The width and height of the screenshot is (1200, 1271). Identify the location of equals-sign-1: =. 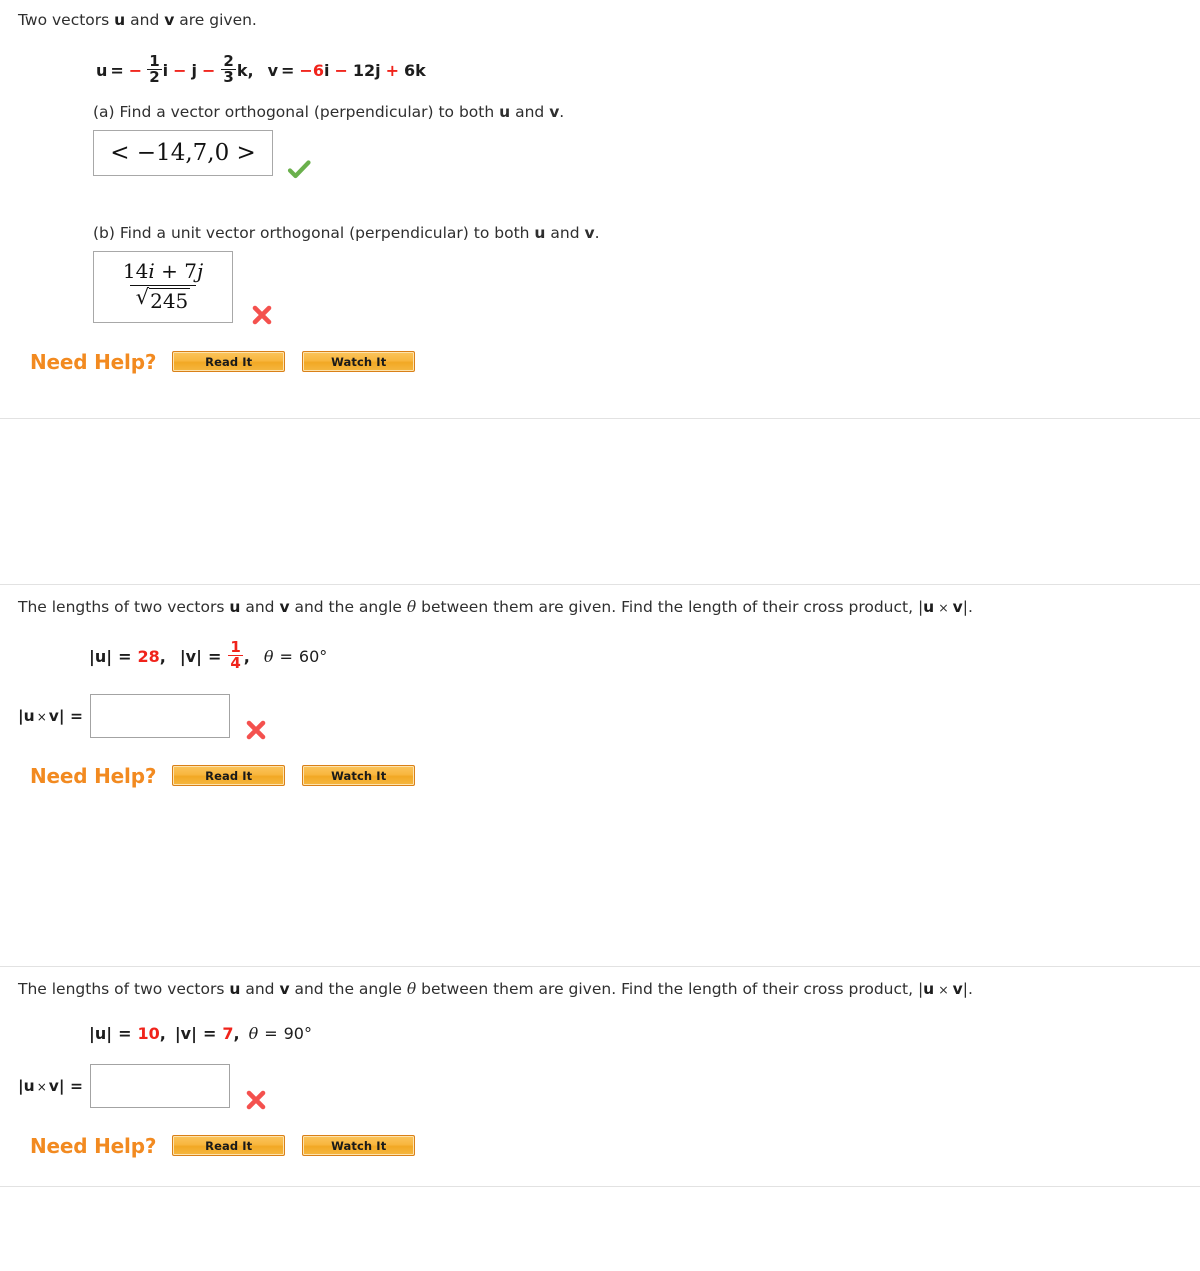
(125, 1034).